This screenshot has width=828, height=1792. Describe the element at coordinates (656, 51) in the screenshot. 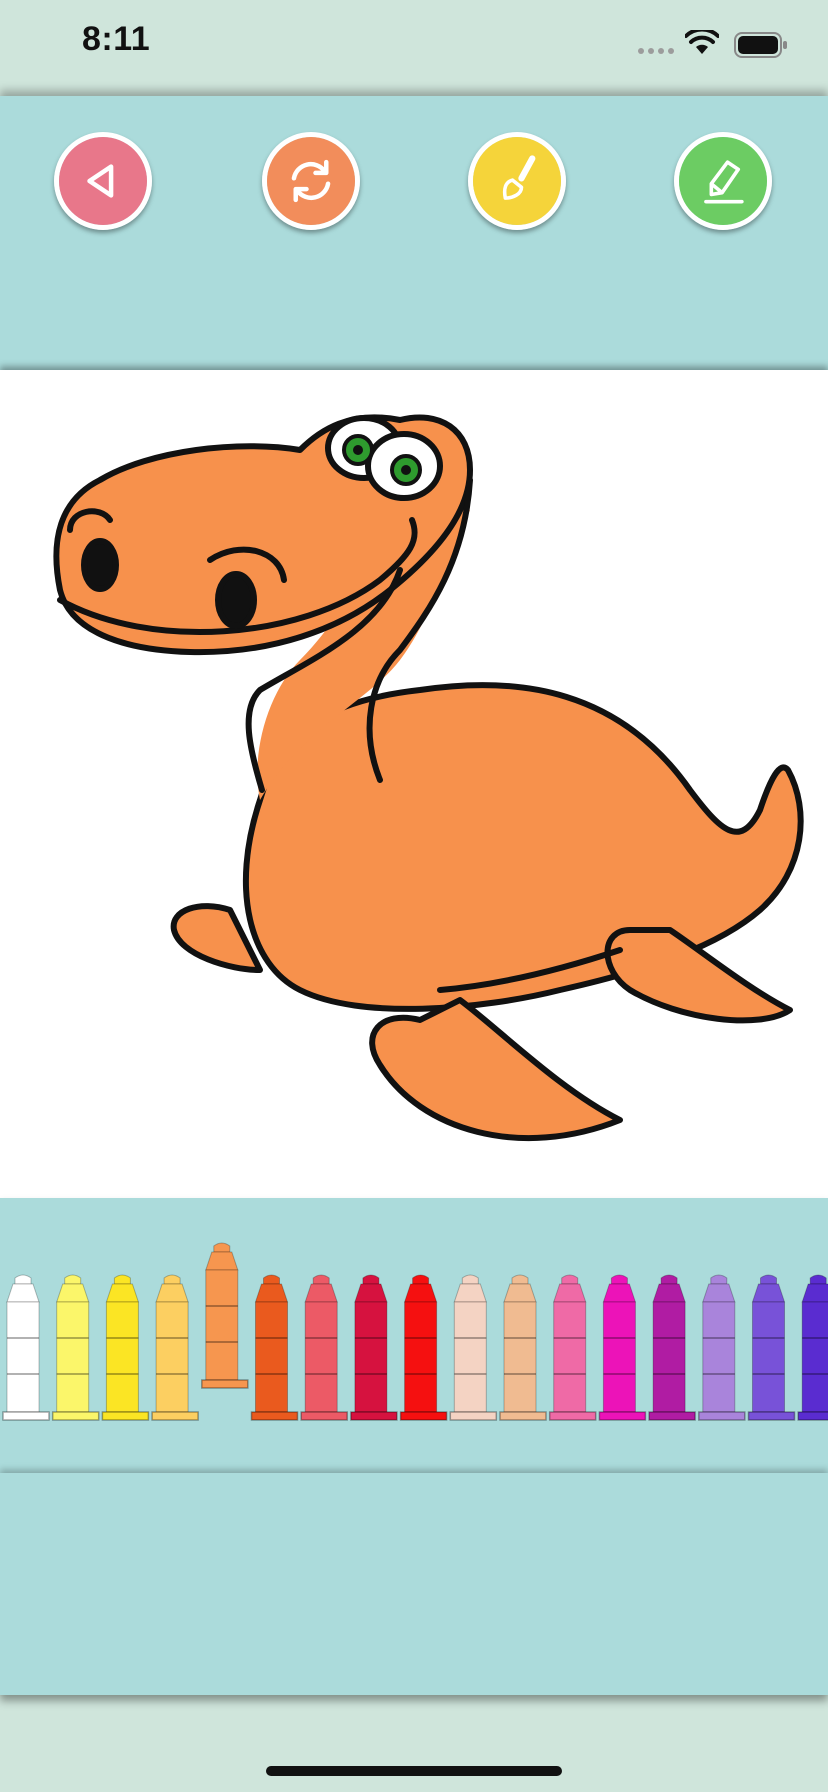

I see `cellular-signal-icon` at that location.